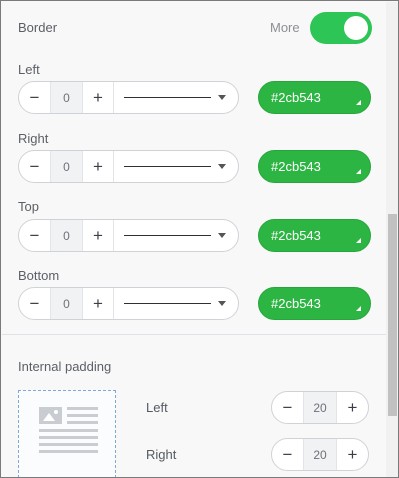  I want to click on more-toggle, so click(341, 28).